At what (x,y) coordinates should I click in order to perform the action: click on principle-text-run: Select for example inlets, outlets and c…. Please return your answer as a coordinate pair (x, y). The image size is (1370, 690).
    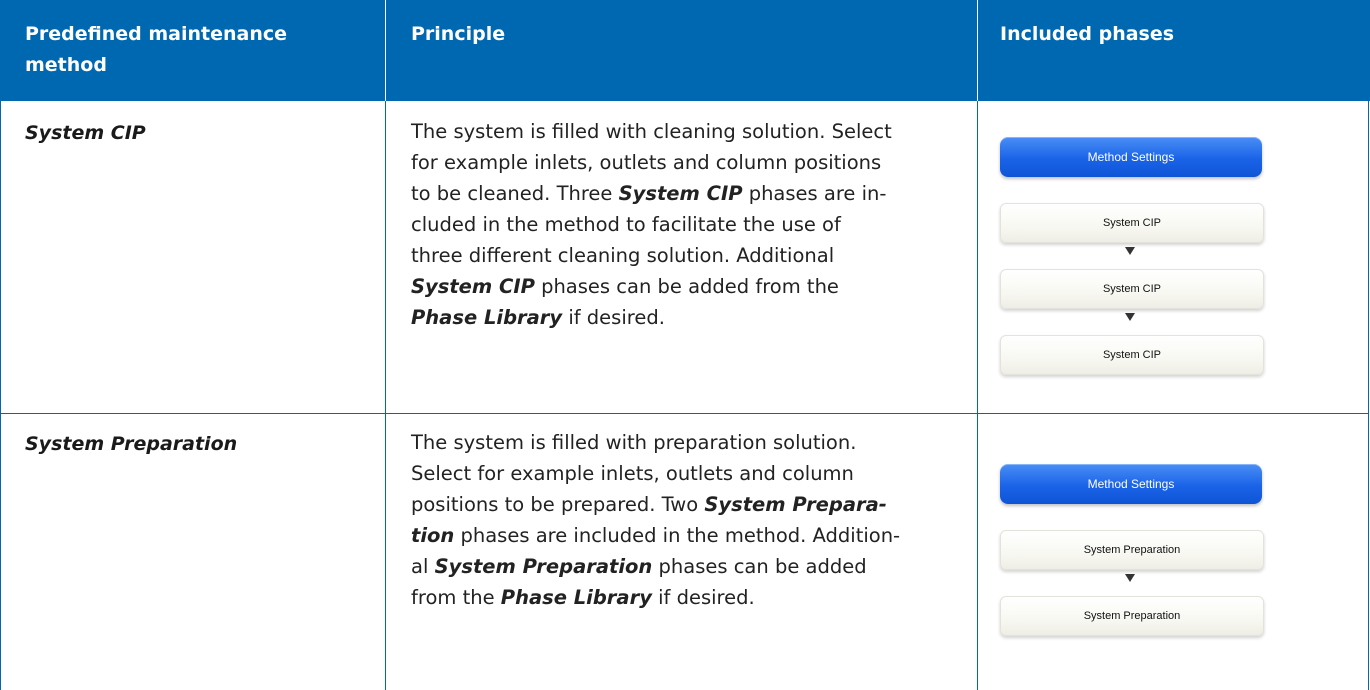
    Looking at the image, I should click on (632, 473).